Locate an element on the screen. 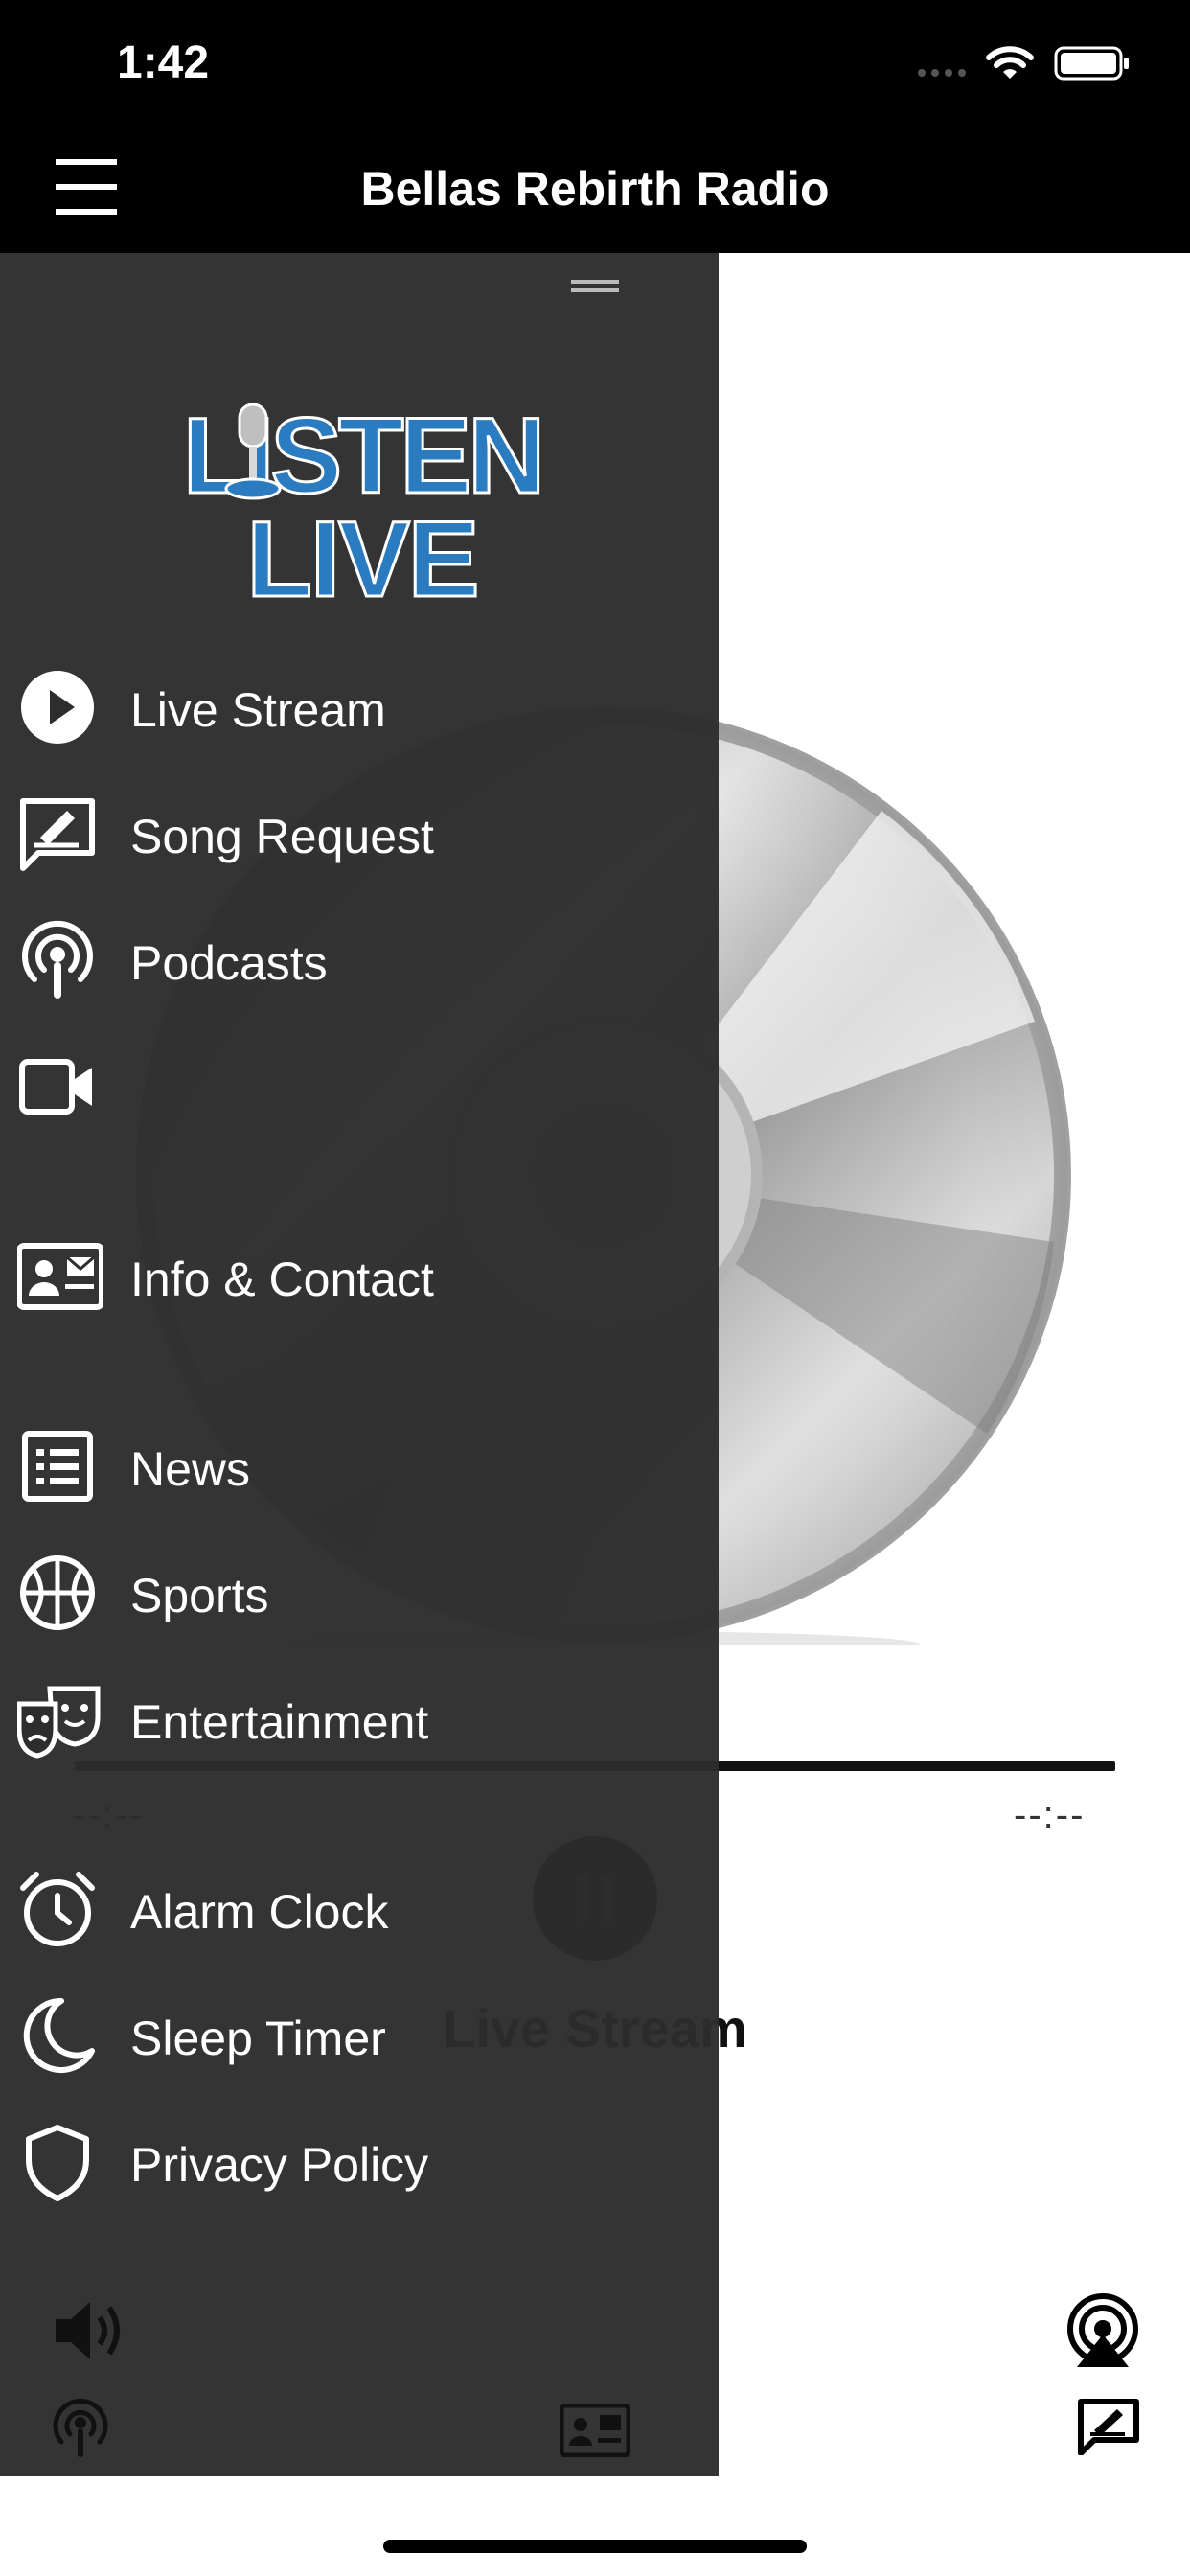 The width and height of the screenshot is (1190, 2576). menu-item-sports: Sports is located at coordinates (359, 1590).